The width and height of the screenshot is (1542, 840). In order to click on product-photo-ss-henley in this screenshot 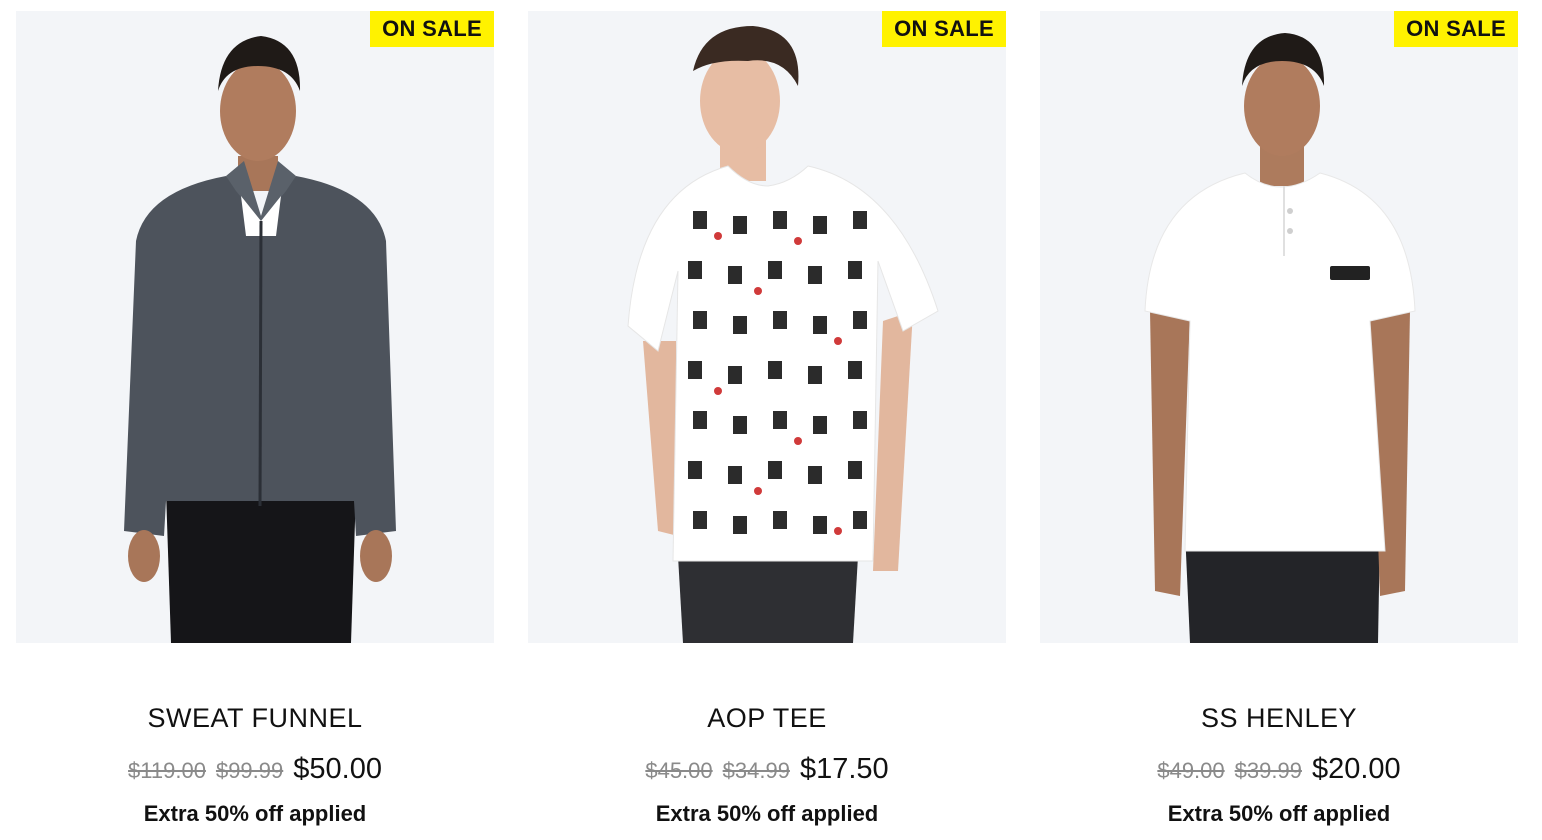, I will do `click(1280, 338)`.